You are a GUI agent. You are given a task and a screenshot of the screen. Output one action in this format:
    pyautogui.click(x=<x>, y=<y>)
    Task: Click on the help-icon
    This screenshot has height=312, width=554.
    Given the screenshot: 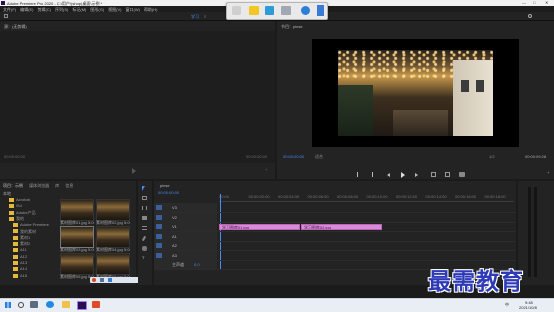 What is the action you would take?
    pyautogui.click(x=305, y=10)
    